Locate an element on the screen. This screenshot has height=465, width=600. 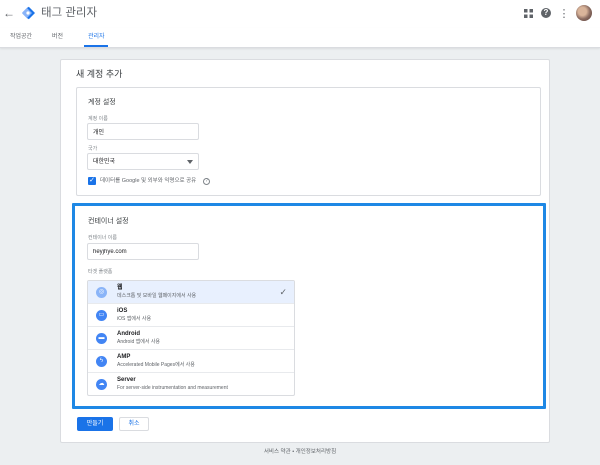
account-settings-title: 계정 설정 is located at coordinates (102, 102).